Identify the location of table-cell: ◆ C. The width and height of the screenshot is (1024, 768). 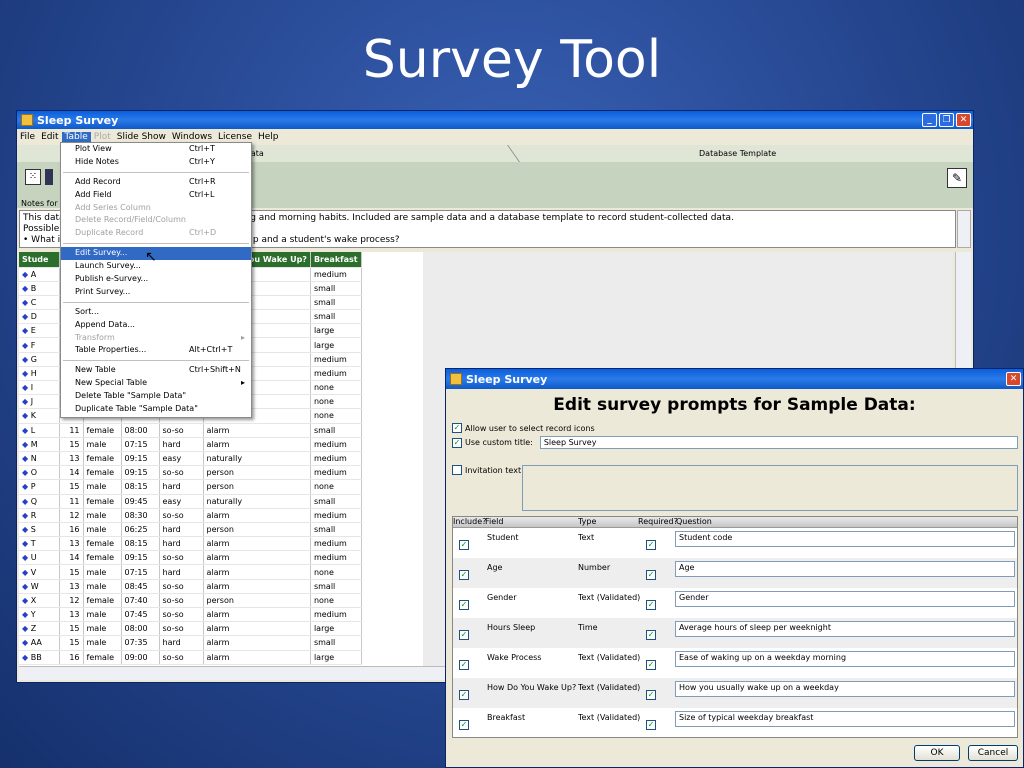
(39, 303).